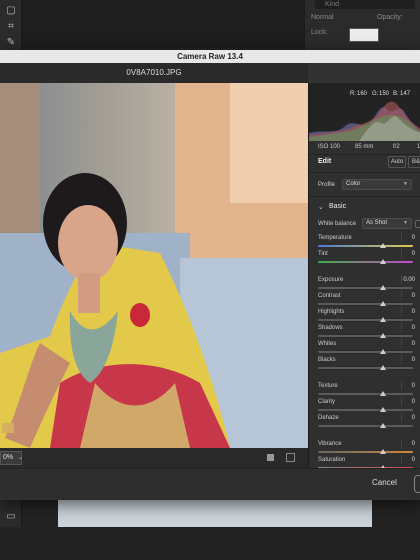  What do you see at coordinates (330, 444) in the screenshot?
I see `slider-label: Vibrance` at bounding box center [330, 444].